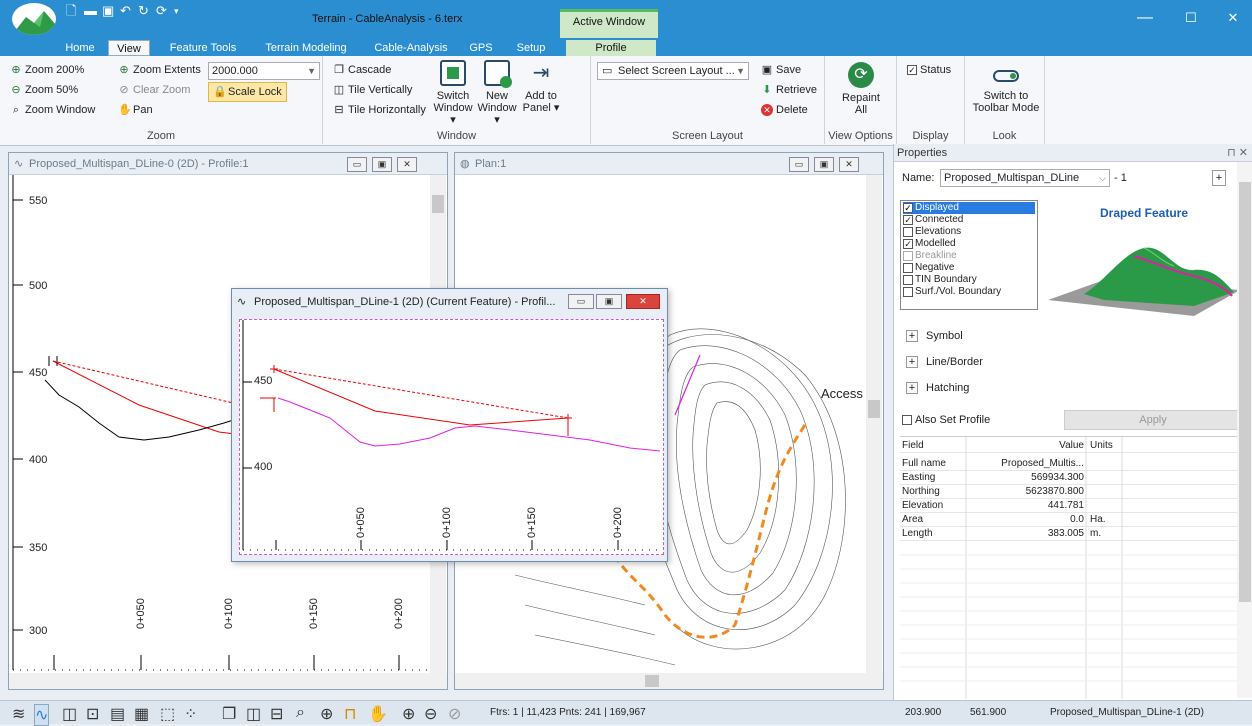 This screenshot has width=1252, height=726. What do you see at coordinates (220, 92) in the screenshot?
I see `lock-icon: 🔒` at bounding box center [220, 92].